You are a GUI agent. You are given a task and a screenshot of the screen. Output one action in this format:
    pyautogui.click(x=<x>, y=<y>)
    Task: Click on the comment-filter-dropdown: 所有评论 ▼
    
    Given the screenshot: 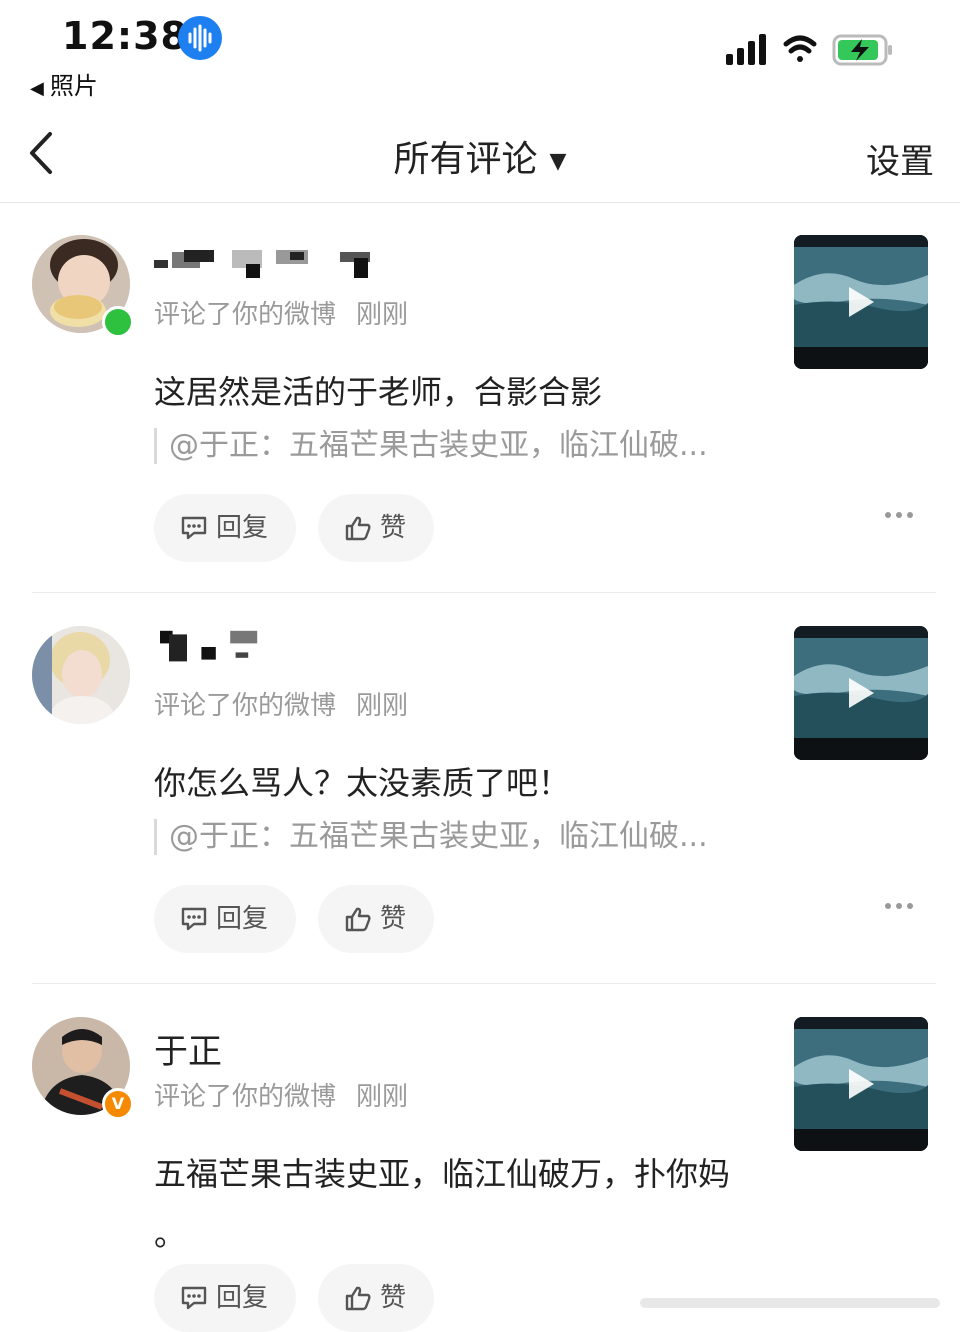 What is the action you would take?
    pyautogui.click(x=480, y=156)
    